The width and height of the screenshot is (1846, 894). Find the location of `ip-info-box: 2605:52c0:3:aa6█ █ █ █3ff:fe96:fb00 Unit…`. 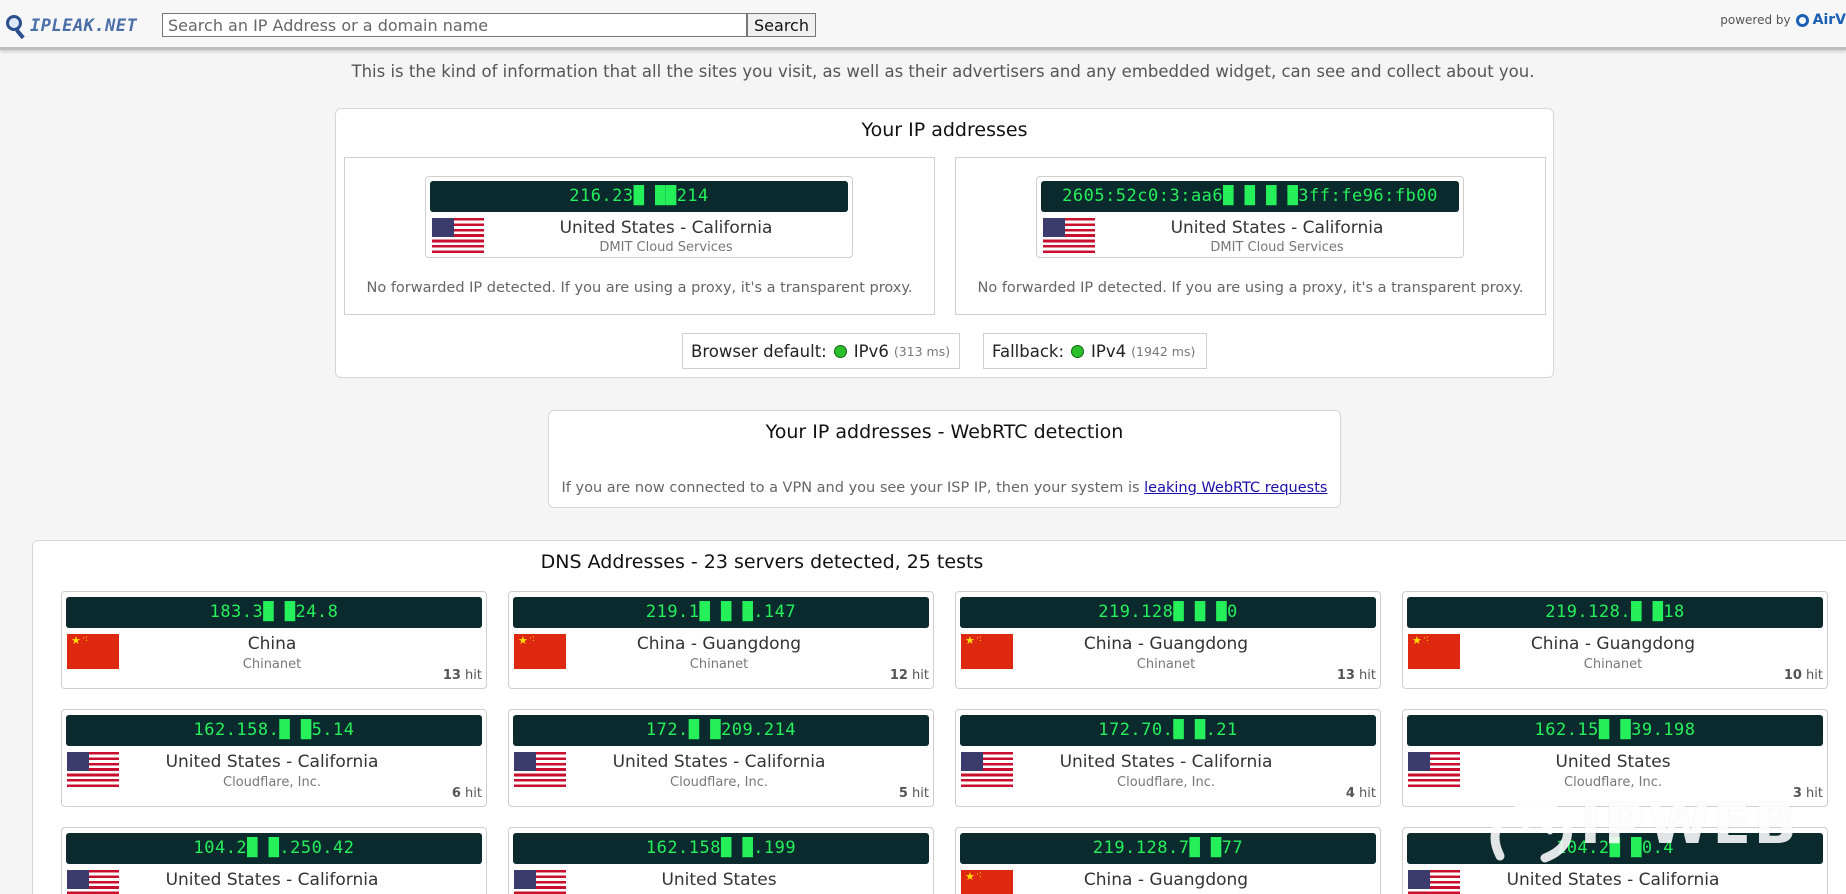

ip-info-box: 2605:52c0:3:aa6█ █ █ █3ff:fe96:fb00 Unit… is located at coordinates (1250, 217).